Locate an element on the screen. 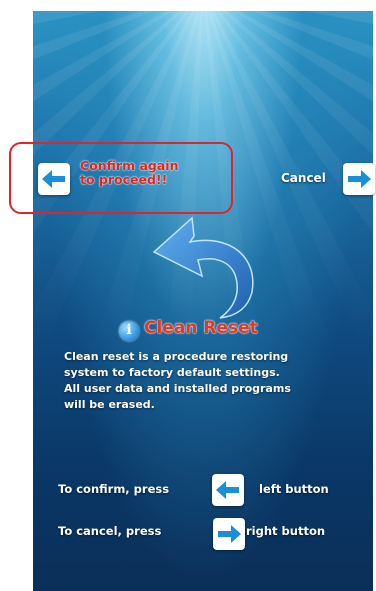 This screenshot has width=376, height=591. left-arrow-icon is located at coordinates (227, 490).